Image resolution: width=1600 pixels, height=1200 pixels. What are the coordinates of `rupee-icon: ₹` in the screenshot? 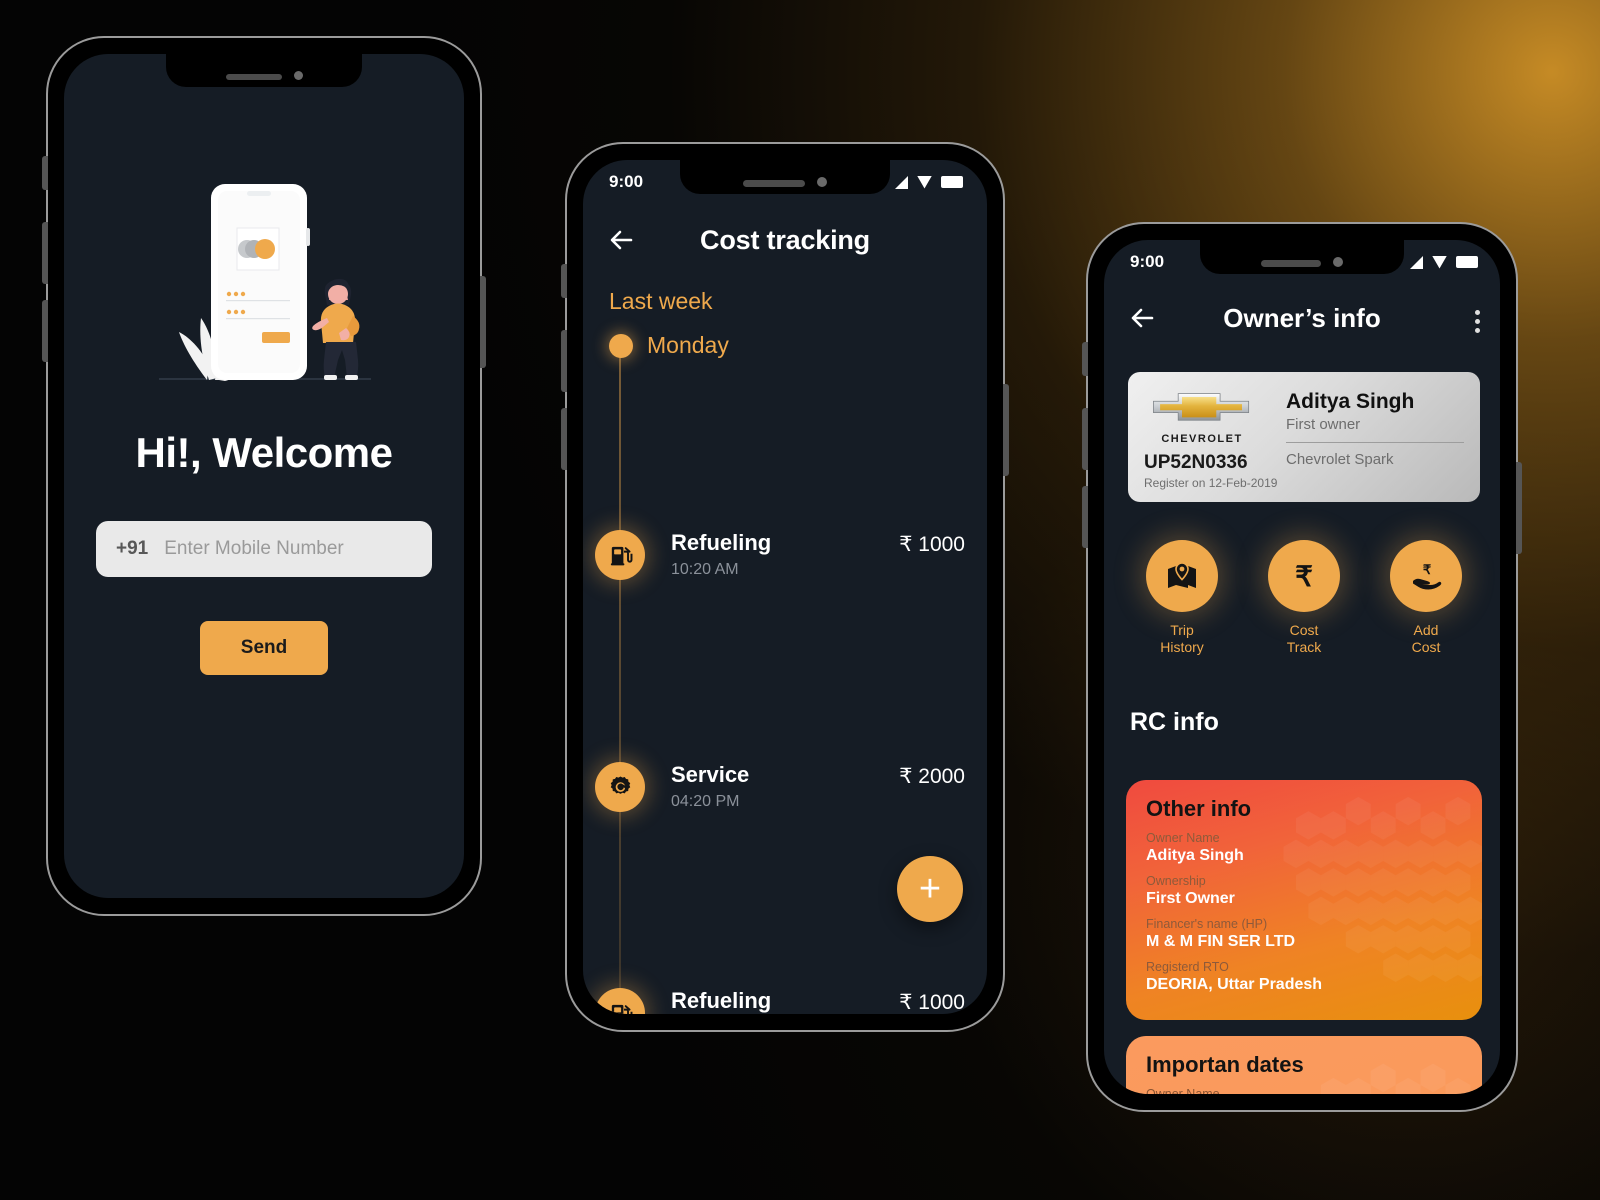 It's located at (1304, 576).